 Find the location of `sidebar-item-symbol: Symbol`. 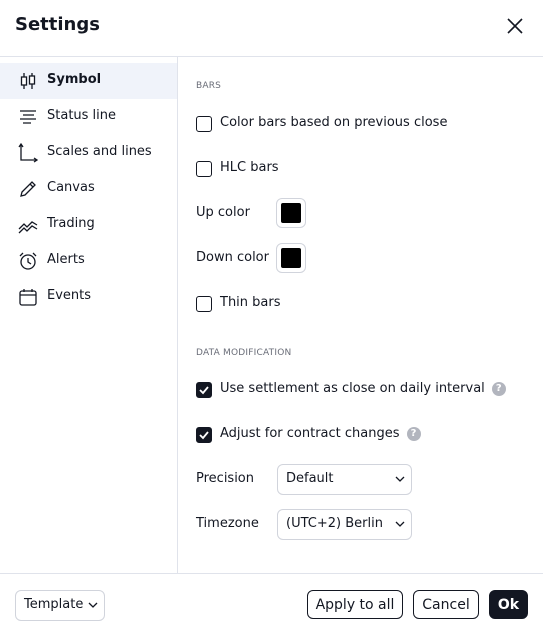

sidebar-item-symbol: Symbol is located at coordinates (88, 81).